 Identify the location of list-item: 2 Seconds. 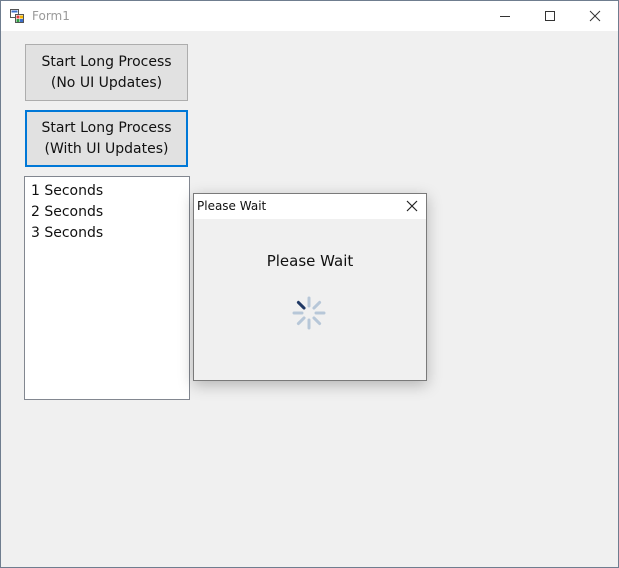
(110, 212).